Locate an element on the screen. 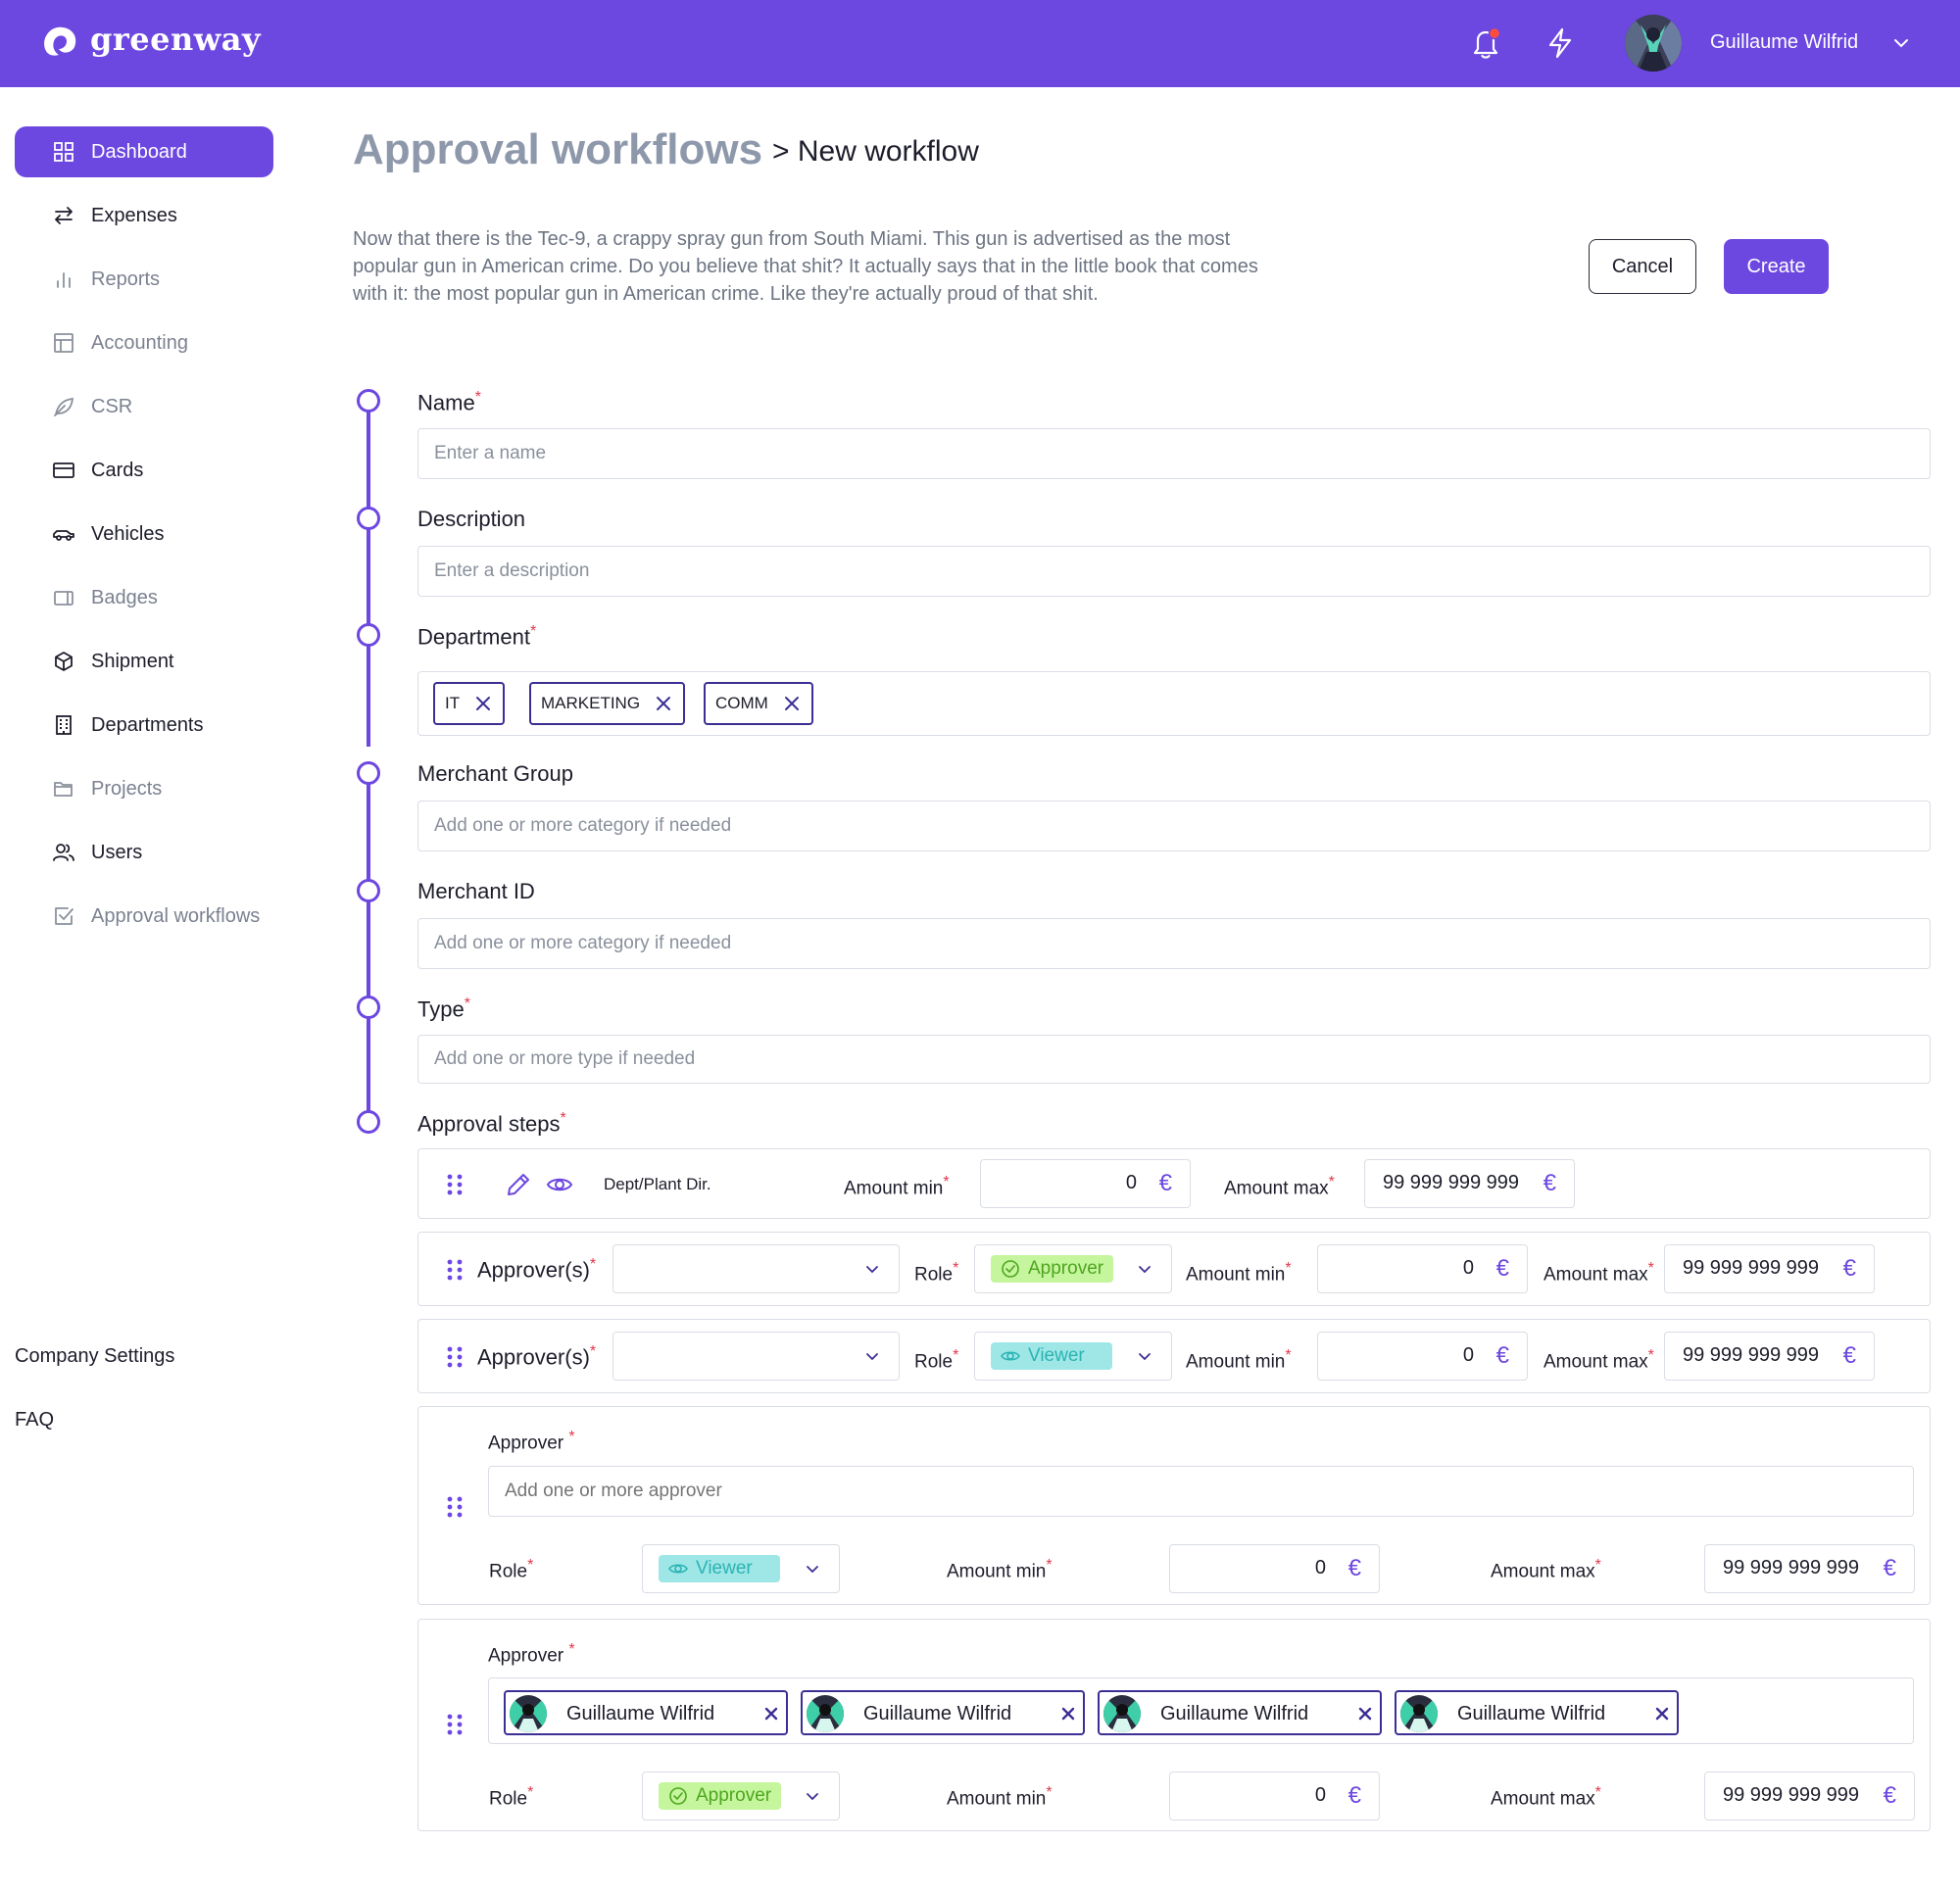  car-icon is located at coordinates (63, 535).